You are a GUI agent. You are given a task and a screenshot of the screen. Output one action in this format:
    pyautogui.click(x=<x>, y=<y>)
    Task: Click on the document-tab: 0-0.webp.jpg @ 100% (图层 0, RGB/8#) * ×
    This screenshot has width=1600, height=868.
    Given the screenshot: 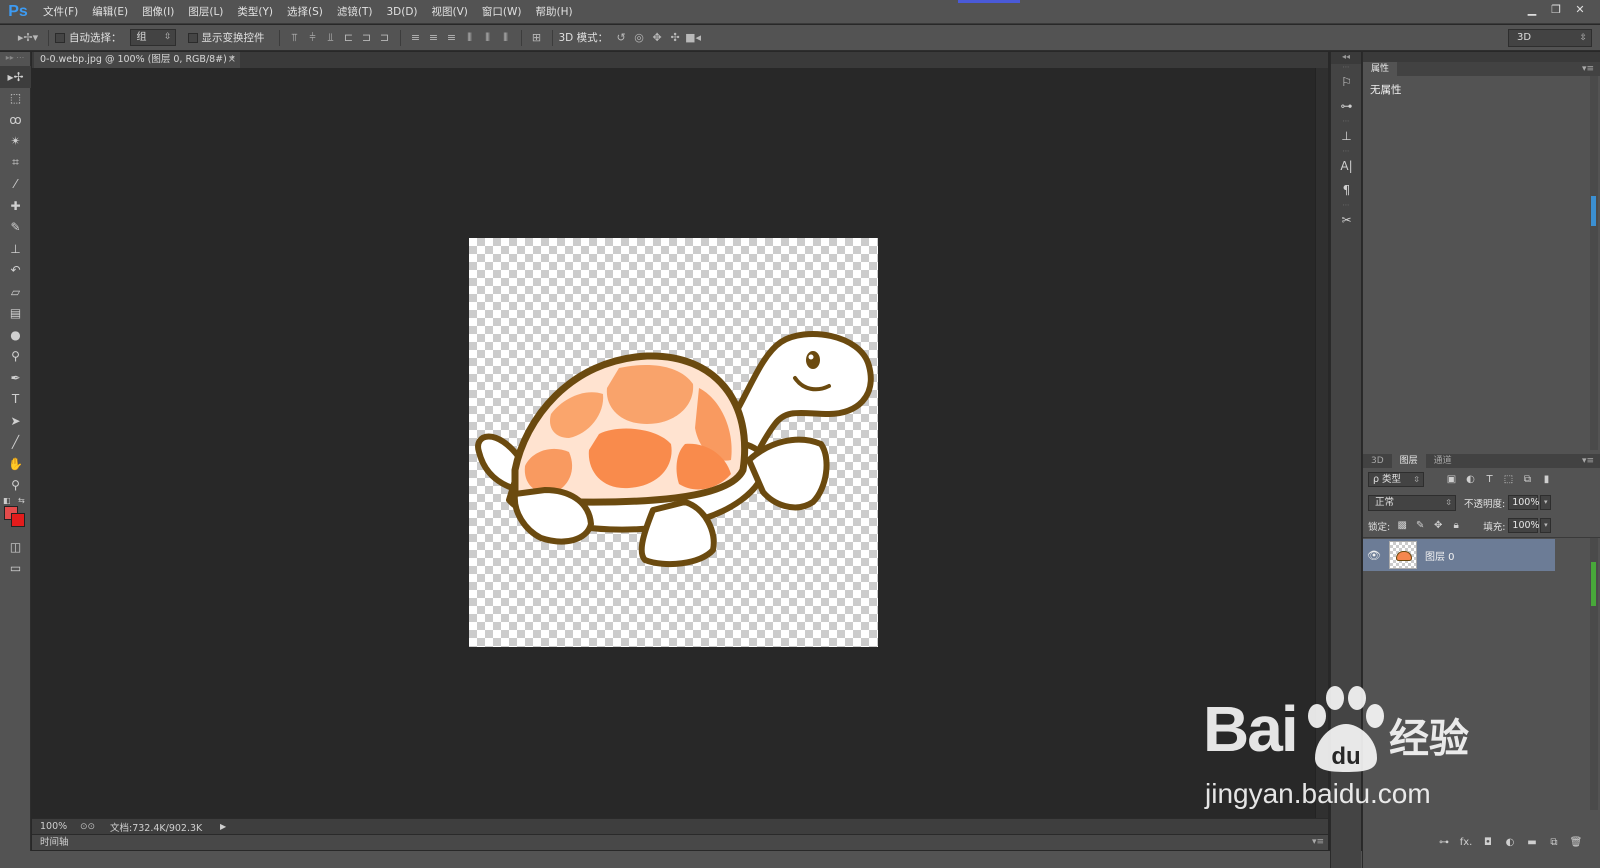 What is the action you would take?
    pyautogui.click(x=137, y=60)
    